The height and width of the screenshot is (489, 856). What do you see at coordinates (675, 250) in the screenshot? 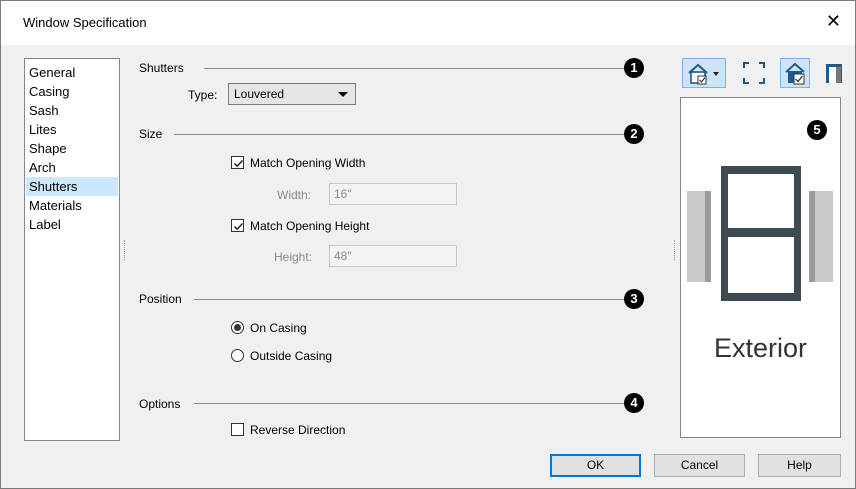
I see `right-splitter-grip` at bounding box center [675, 250].